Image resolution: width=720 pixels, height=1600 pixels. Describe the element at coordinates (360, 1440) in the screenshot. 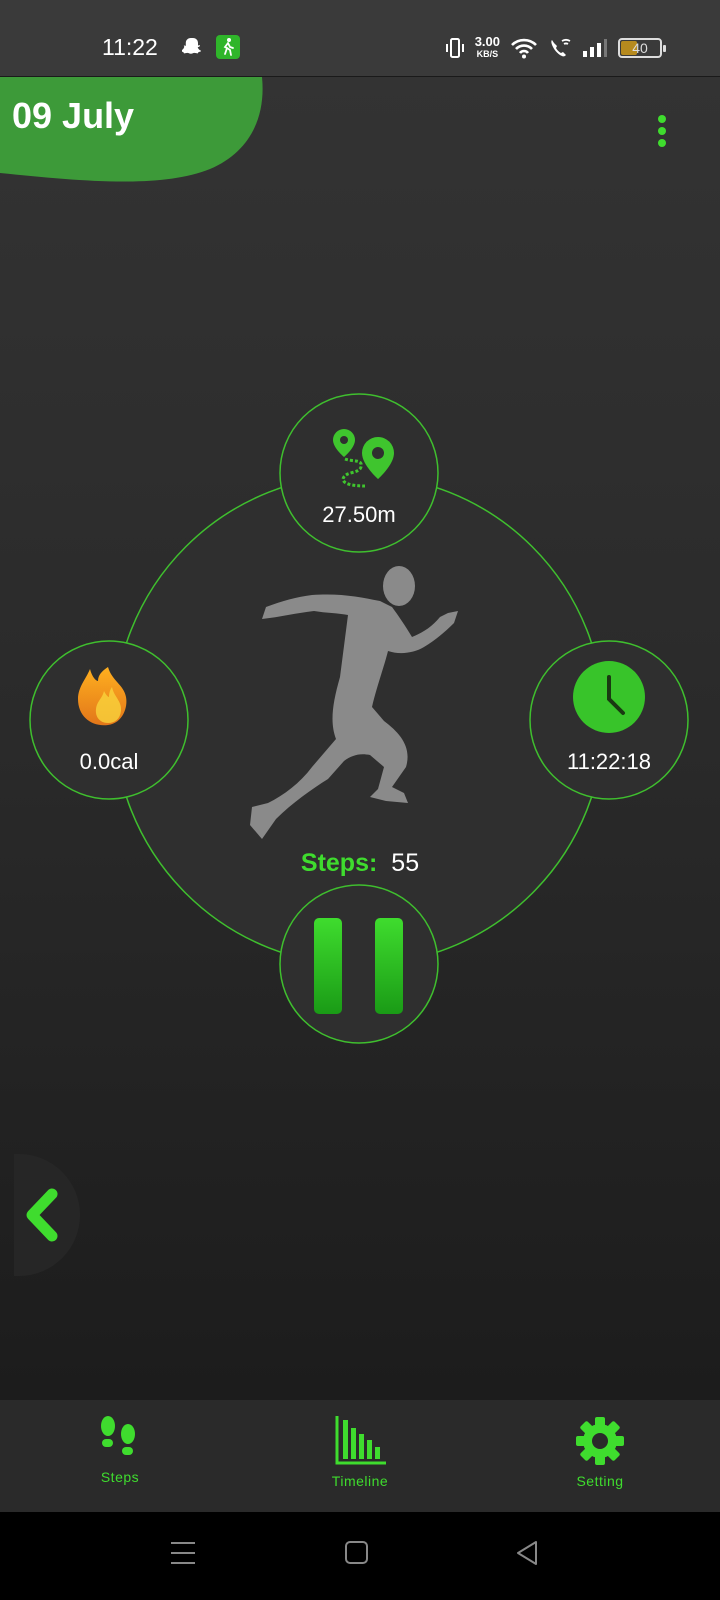

I see `bar-chart-icon` at that location.